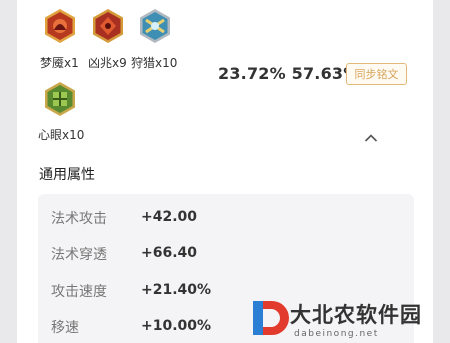 Image resolution: width=450 pixels, height=343 pixels. I want to click on watermark: 大北农软件园 dabeinong.net, so click(350, 319).